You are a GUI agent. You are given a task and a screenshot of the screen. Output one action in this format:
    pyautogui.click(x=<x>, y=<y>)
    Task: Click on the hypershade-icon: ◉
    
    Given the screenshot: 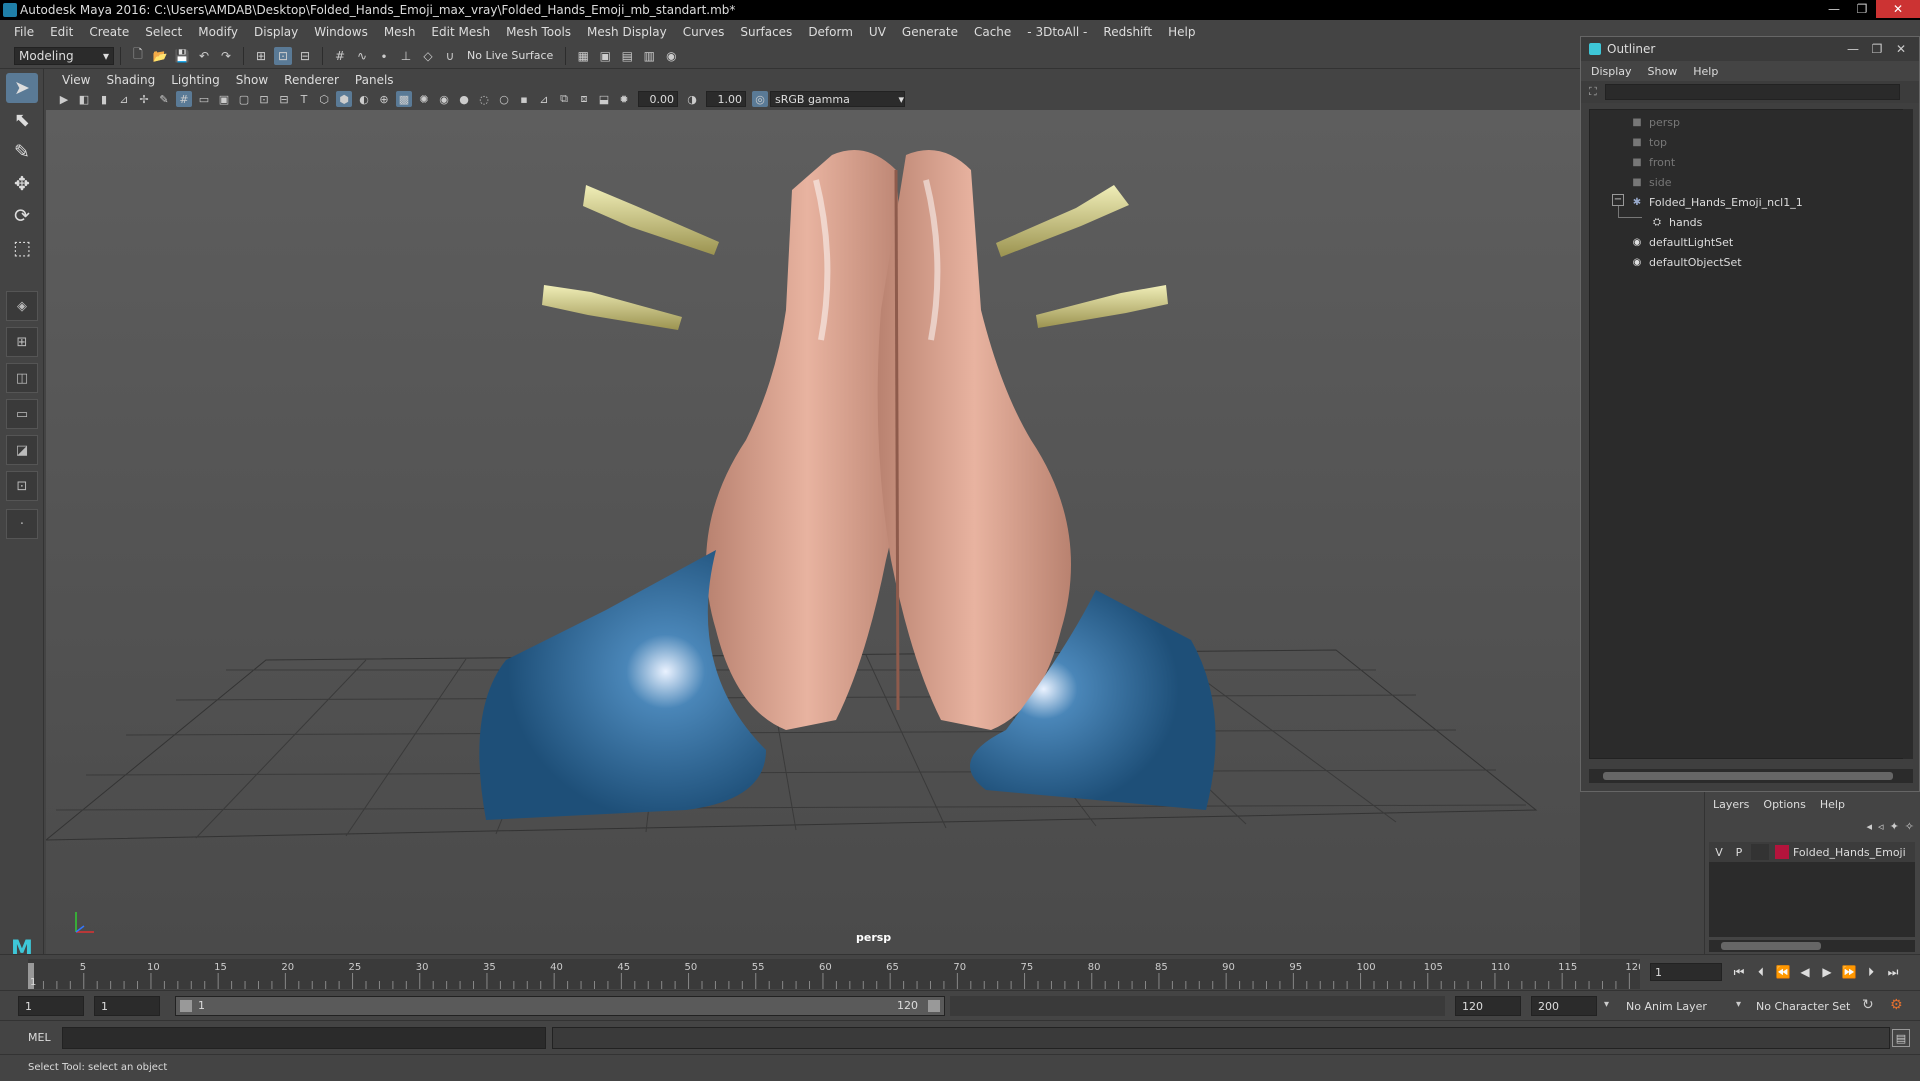 What is the action you would take?
    pyautogui.click(x=671, y=56)
    